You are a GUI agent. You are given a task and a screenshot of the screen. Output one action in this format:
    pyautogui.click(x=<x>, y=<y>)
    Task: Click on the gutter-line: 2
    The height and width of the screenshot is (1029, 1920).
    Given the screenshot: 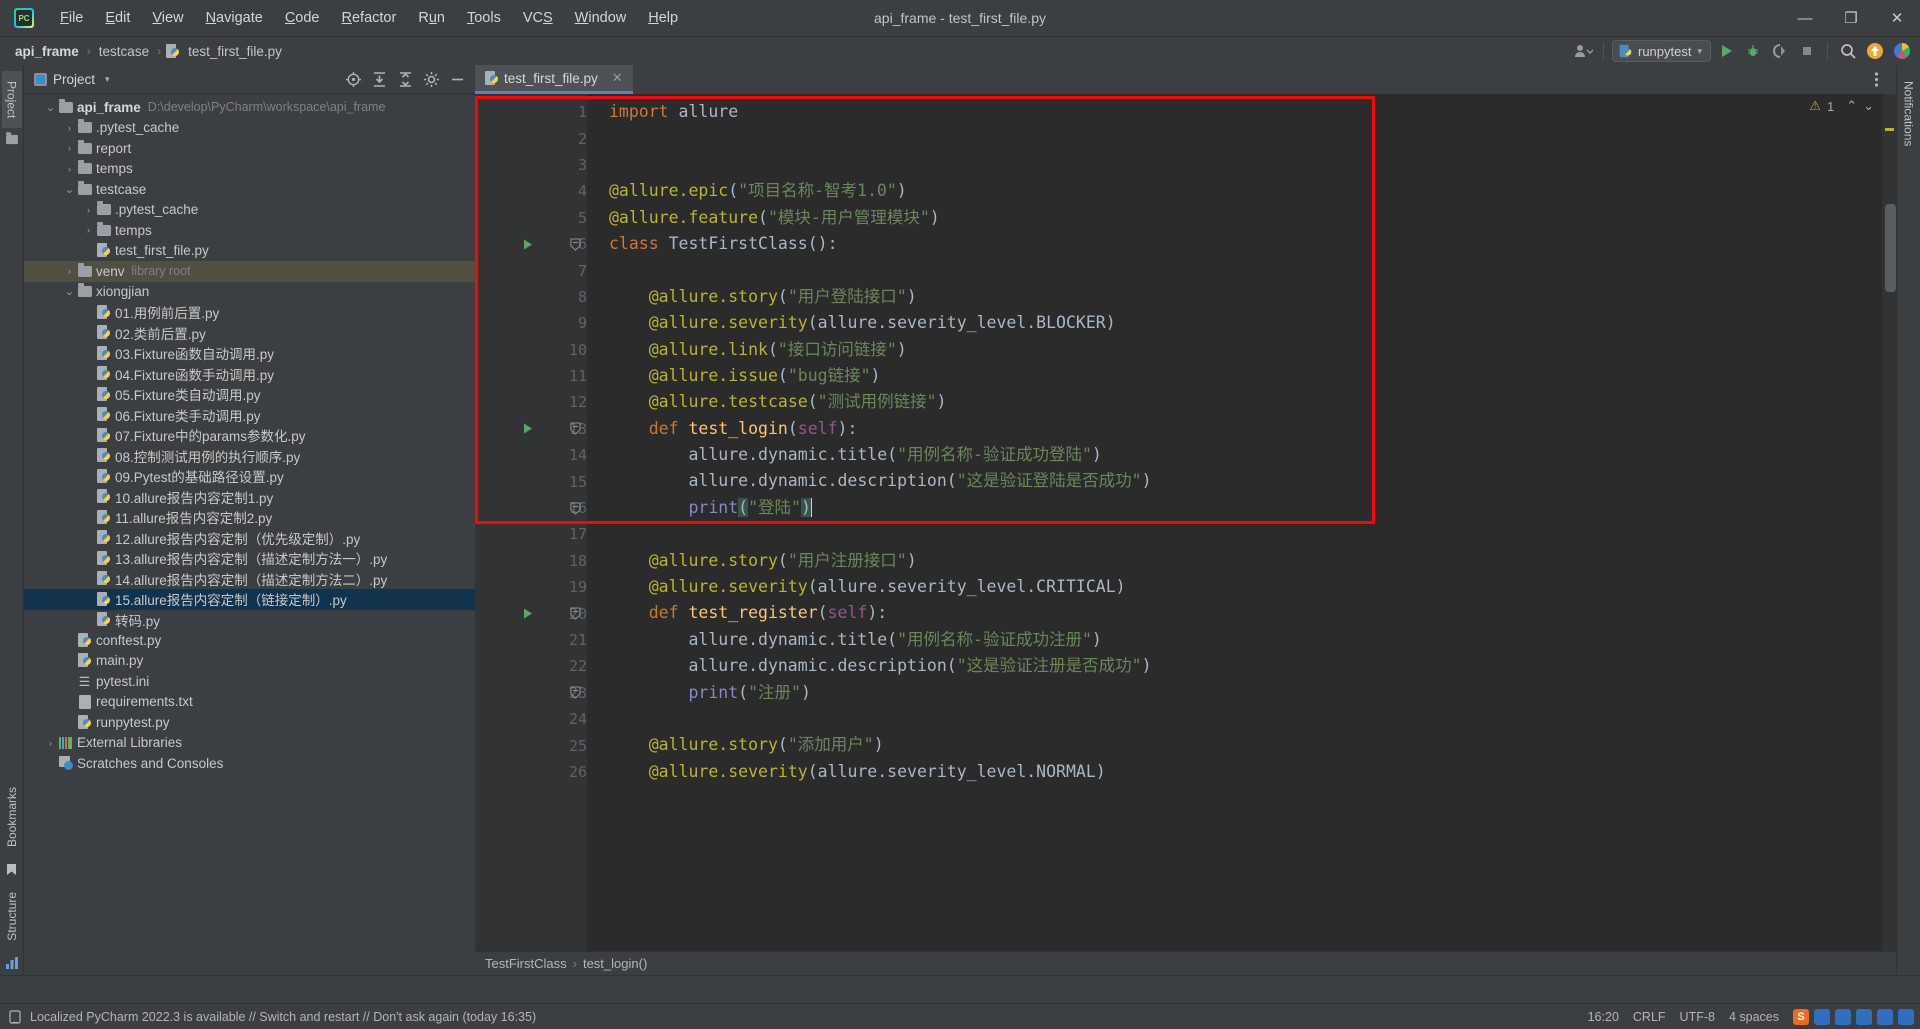 What is the action you would take?
    pyautogui.click(x=531, y=138)
    